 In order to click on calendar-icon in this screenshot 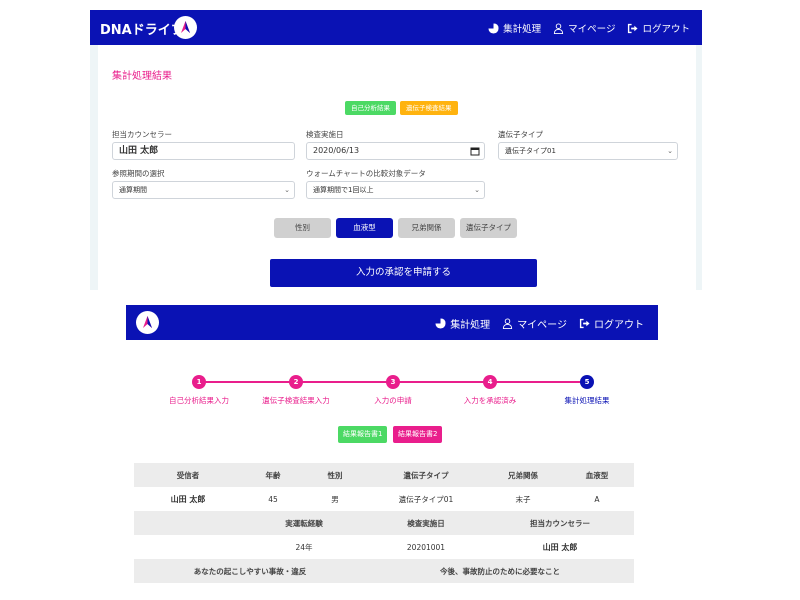, I will do `click(475, 151)`.